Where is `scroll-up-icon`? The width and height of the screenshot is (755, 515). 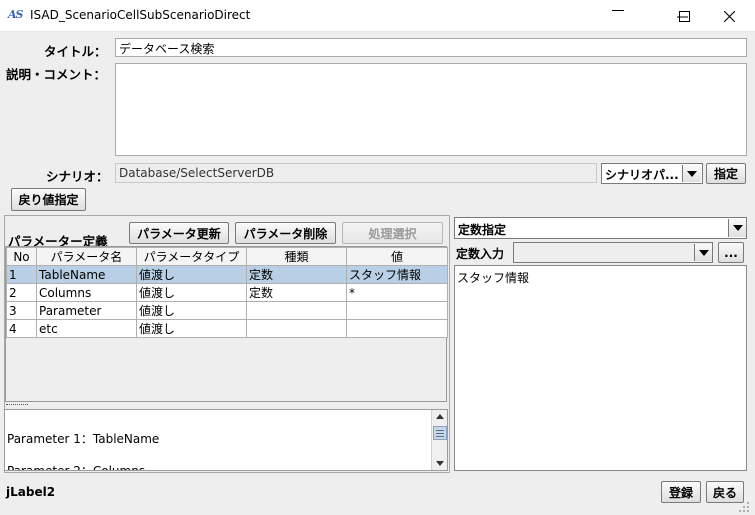 scroll-up-icon is located at coordinates (440, 416).